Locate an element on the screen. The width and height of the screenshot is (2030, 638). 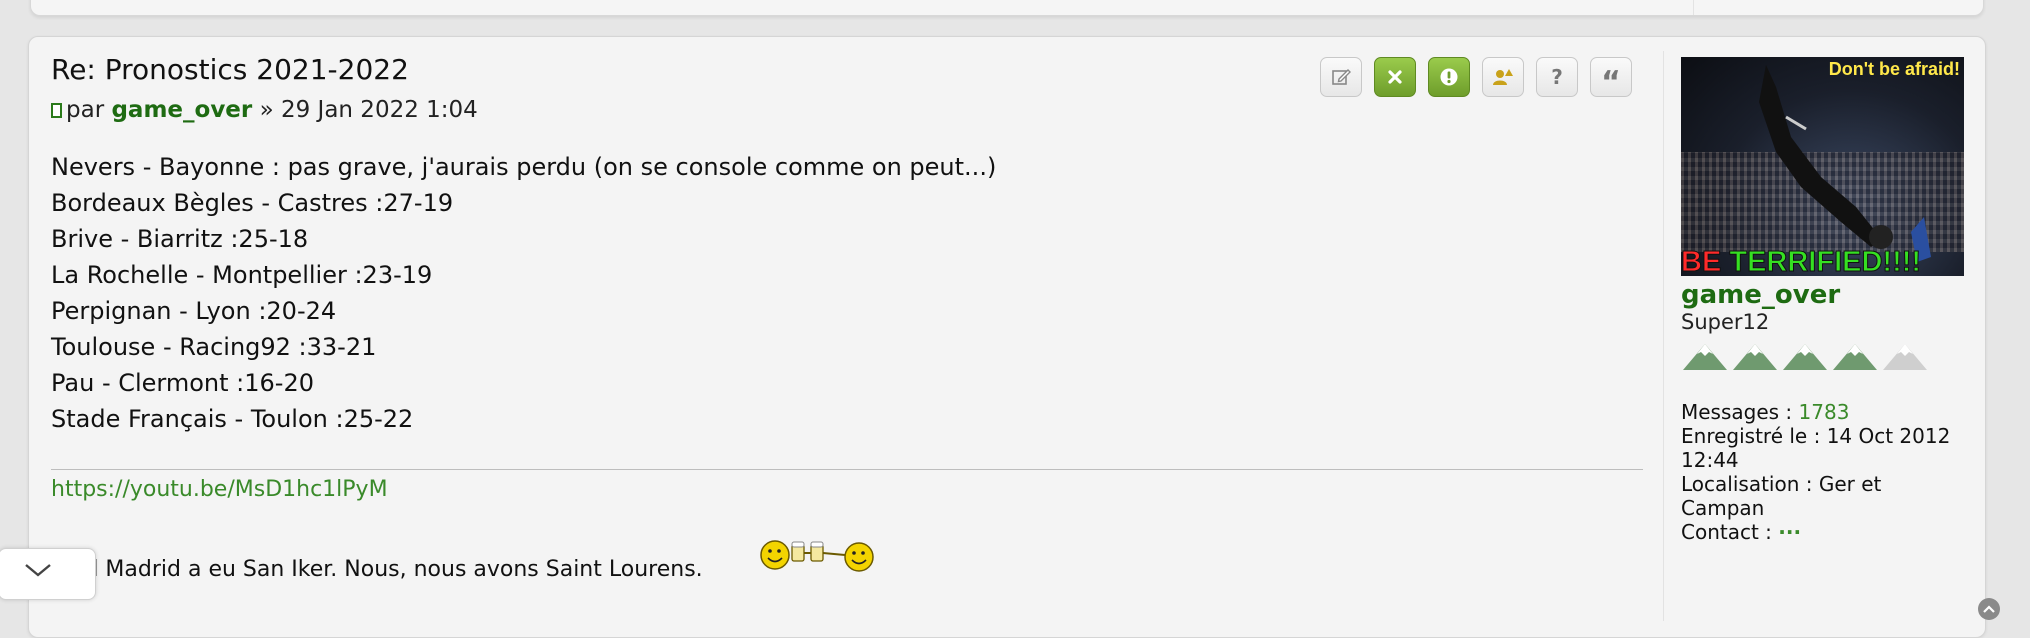
back-to-top-button is located at coordinates (1989, 609).